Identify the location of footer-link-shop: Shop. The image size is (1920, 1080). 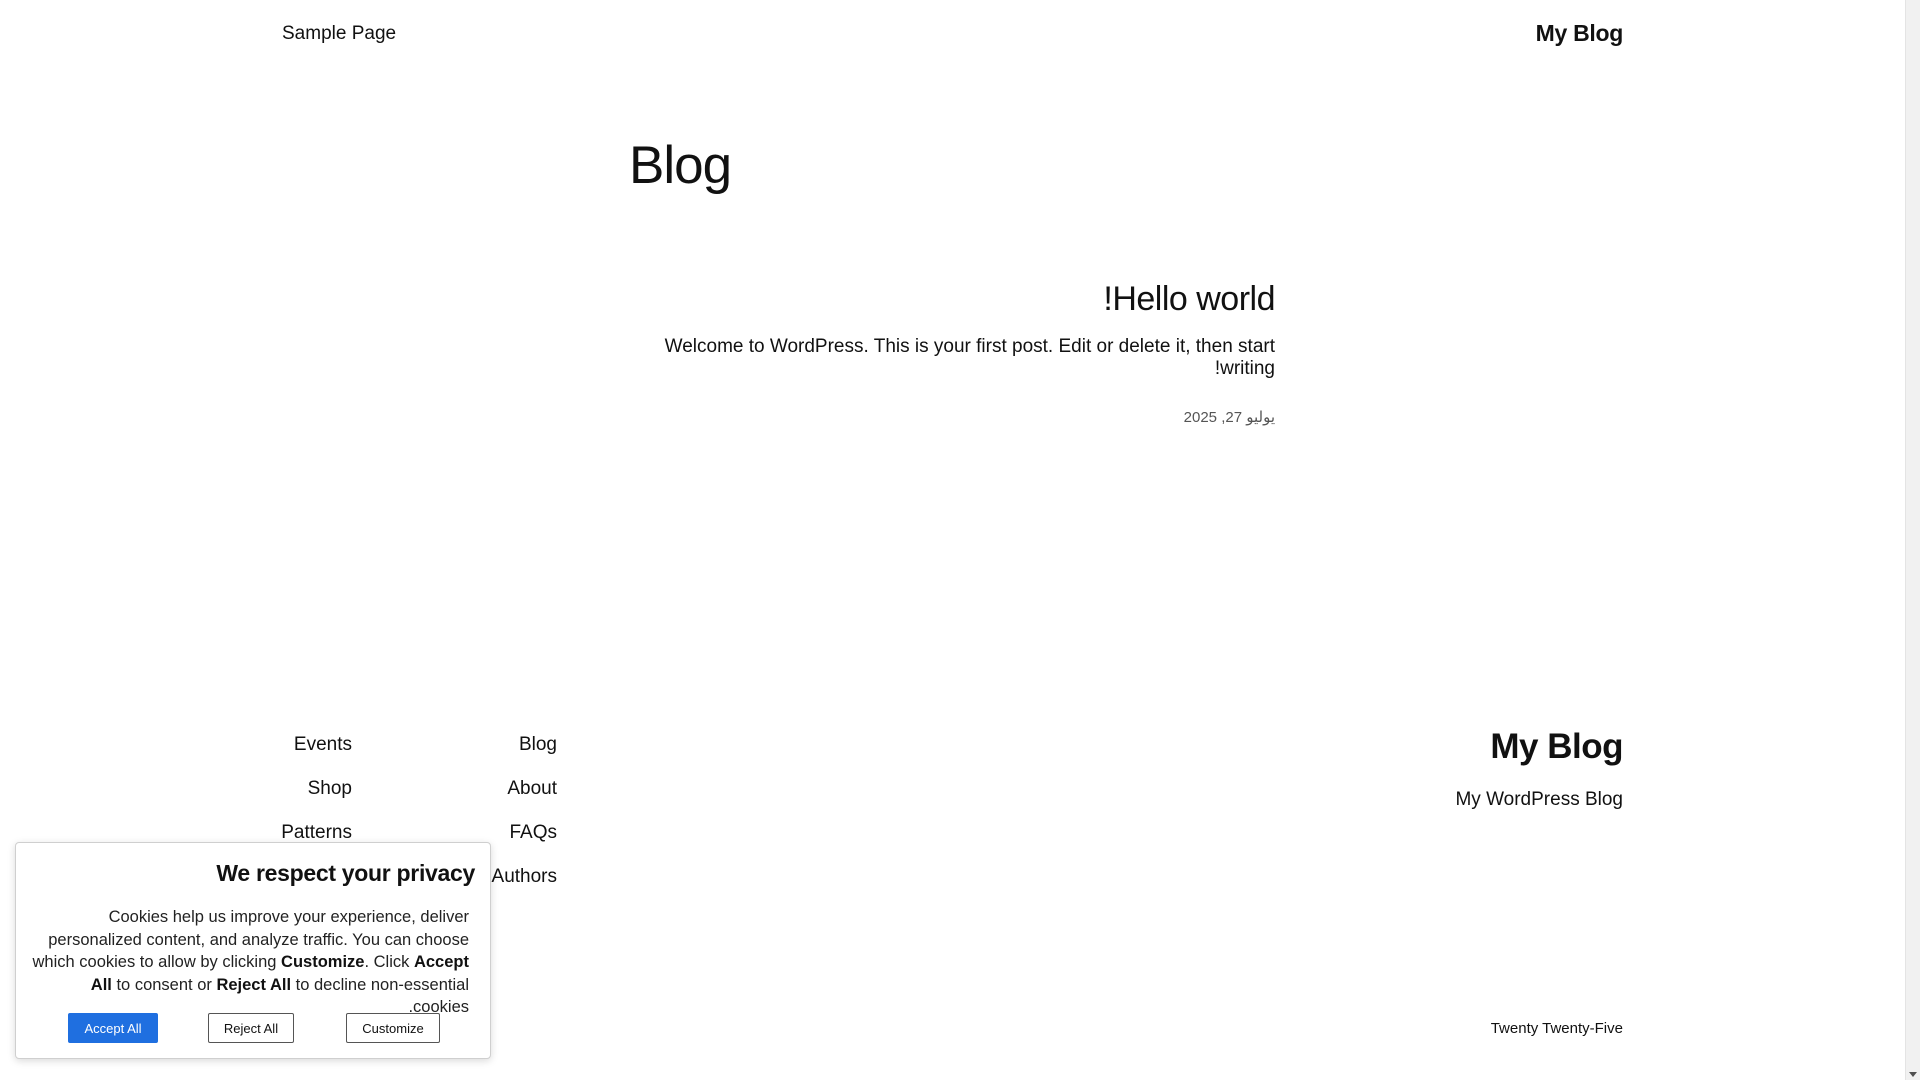
(316, 789).